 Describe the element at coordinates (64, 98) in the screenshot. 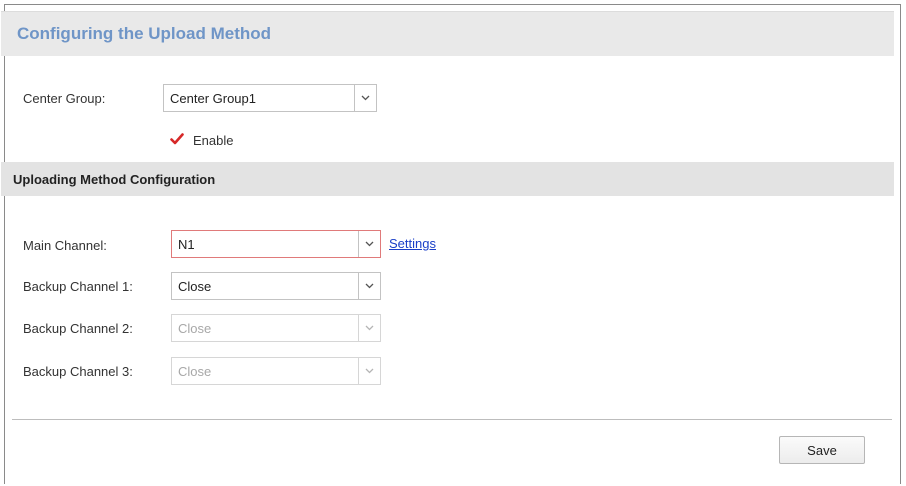

I see `center-group-label: Center Group:` at that location.